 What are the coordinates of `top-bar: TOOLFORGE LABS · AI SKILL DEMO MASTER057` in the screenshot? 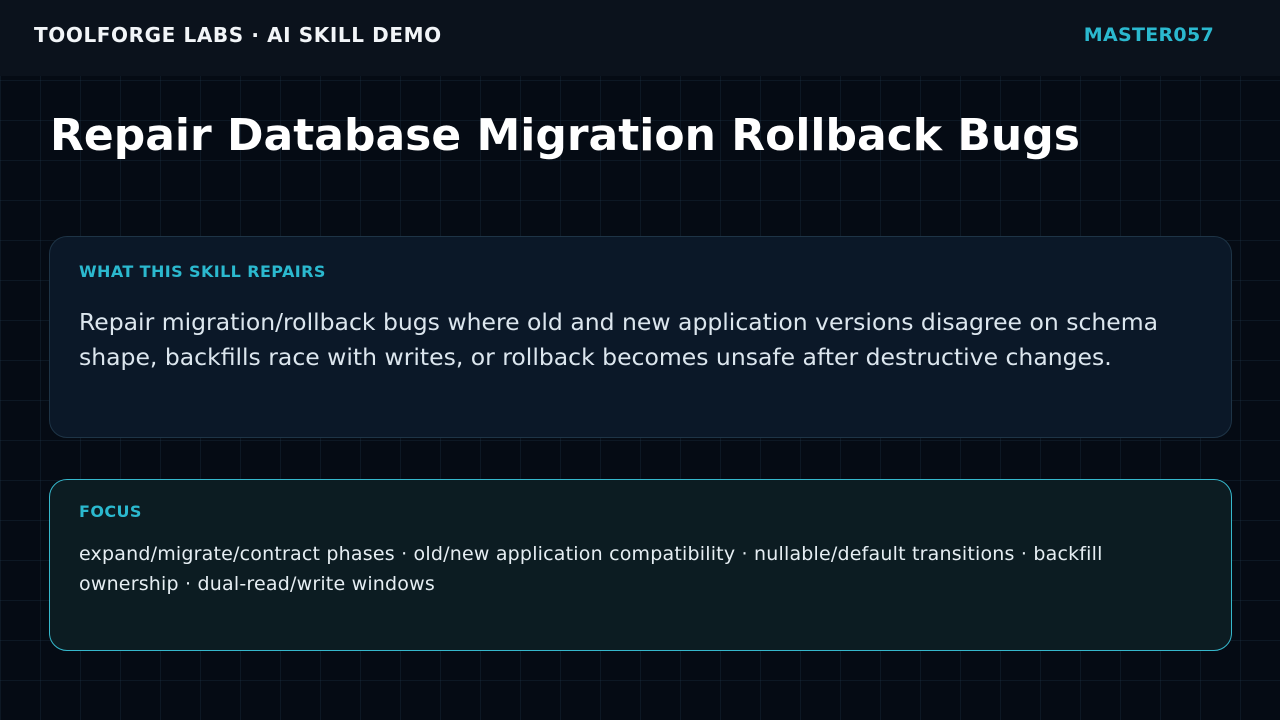 It's located at (640, 38).